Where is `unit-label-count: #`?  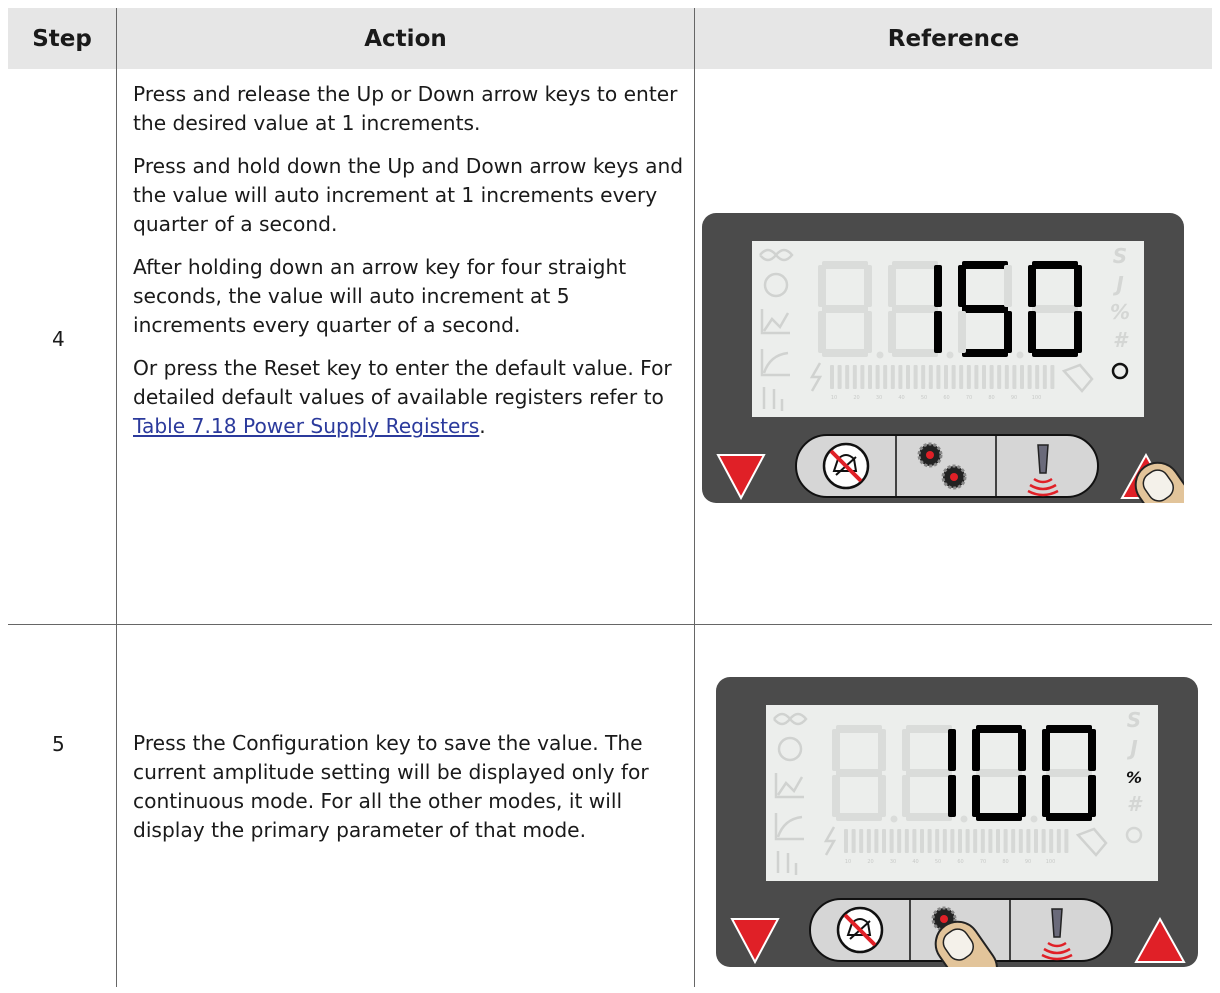
unit-label-count: # is located at coordinates (1135, 804).